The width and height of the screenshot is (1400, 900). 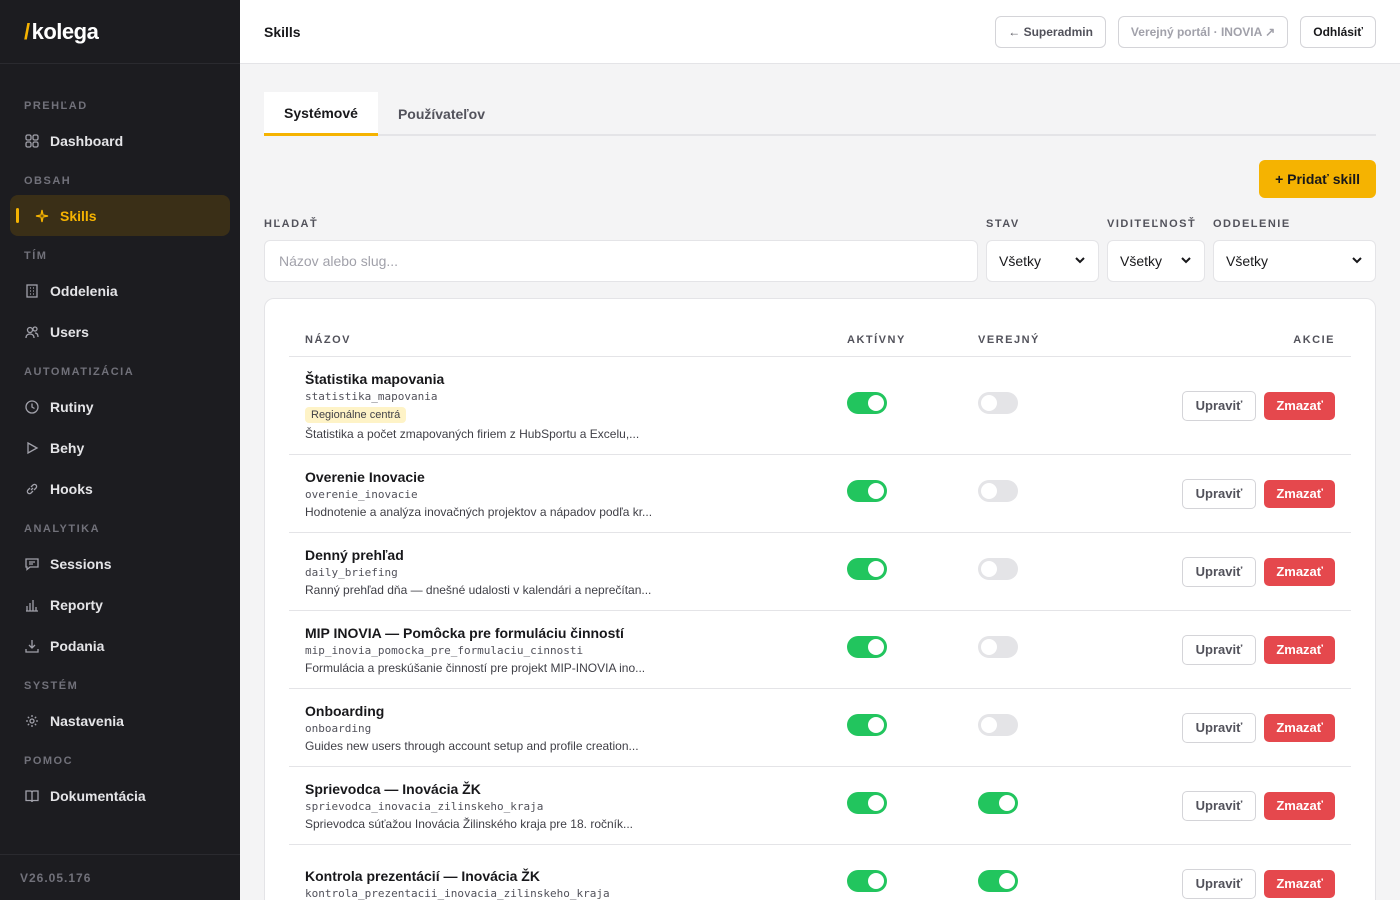 I want to click on download-icon, so click(x=32, y=646).